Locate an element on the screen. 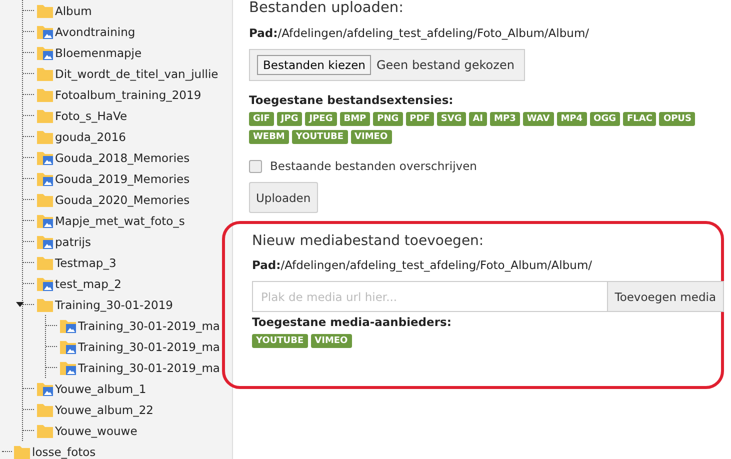 This screenshot has height=459, width=731. extension-tag: WEBM is located at coordinates (269, 137).